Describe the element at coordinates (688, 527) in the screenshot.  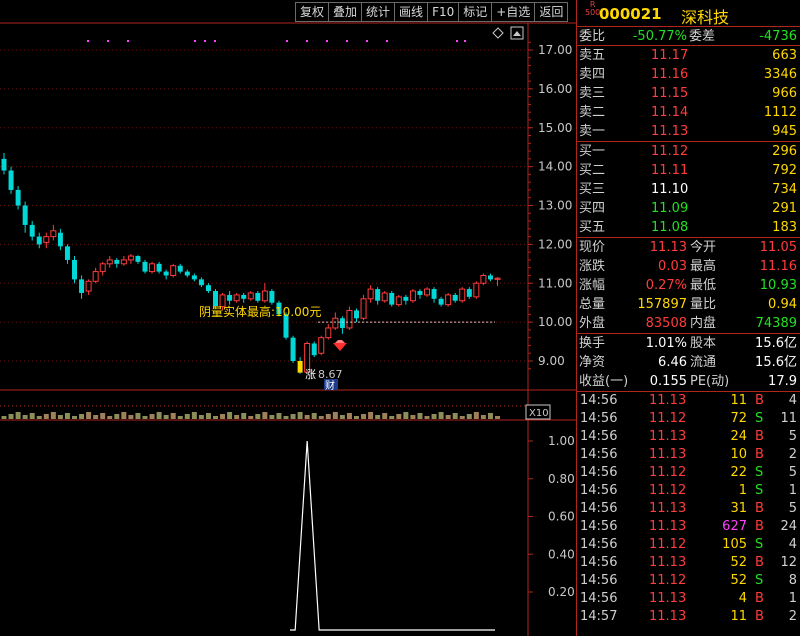
I see `trade-row: 14:56 11.13 627 B 24` at that location.